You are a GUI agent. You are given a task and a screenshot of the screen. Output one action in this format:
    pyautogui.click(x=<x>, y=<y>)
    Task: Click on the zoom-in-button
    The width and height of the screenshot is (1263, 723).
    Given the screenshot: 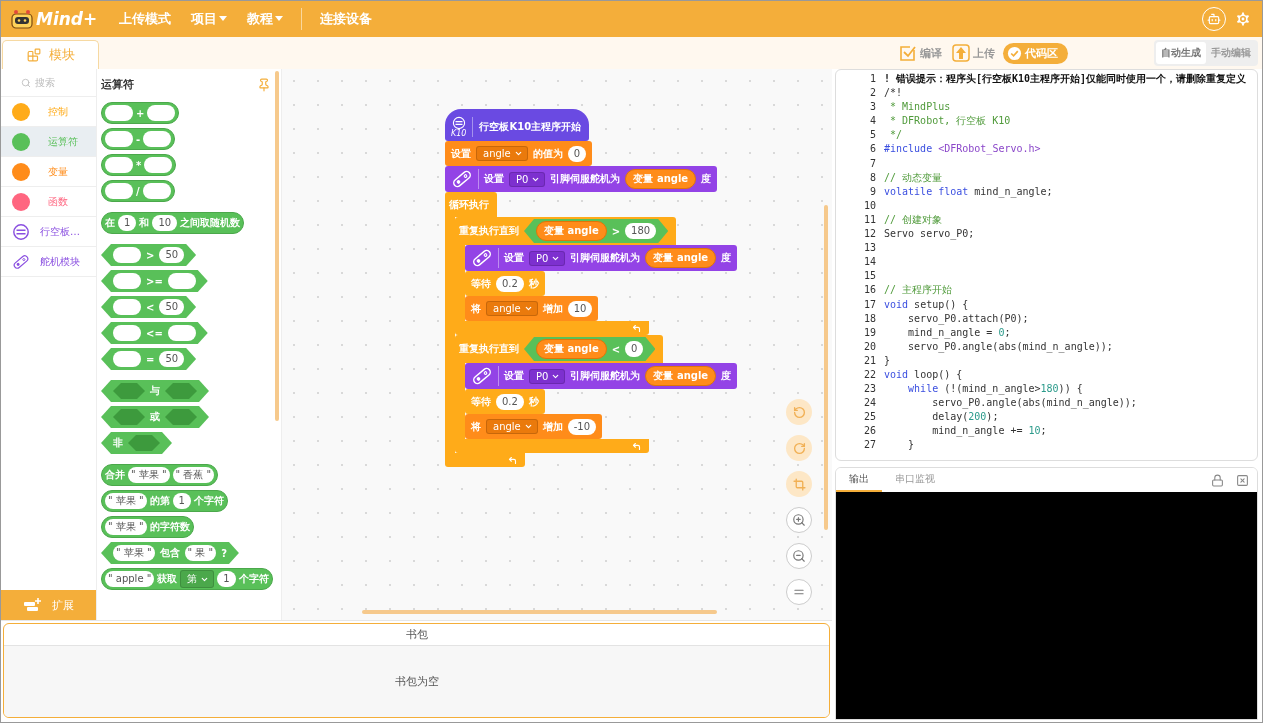 What is the action you would take?
    pyautogui.click(x=799, y=520)
    